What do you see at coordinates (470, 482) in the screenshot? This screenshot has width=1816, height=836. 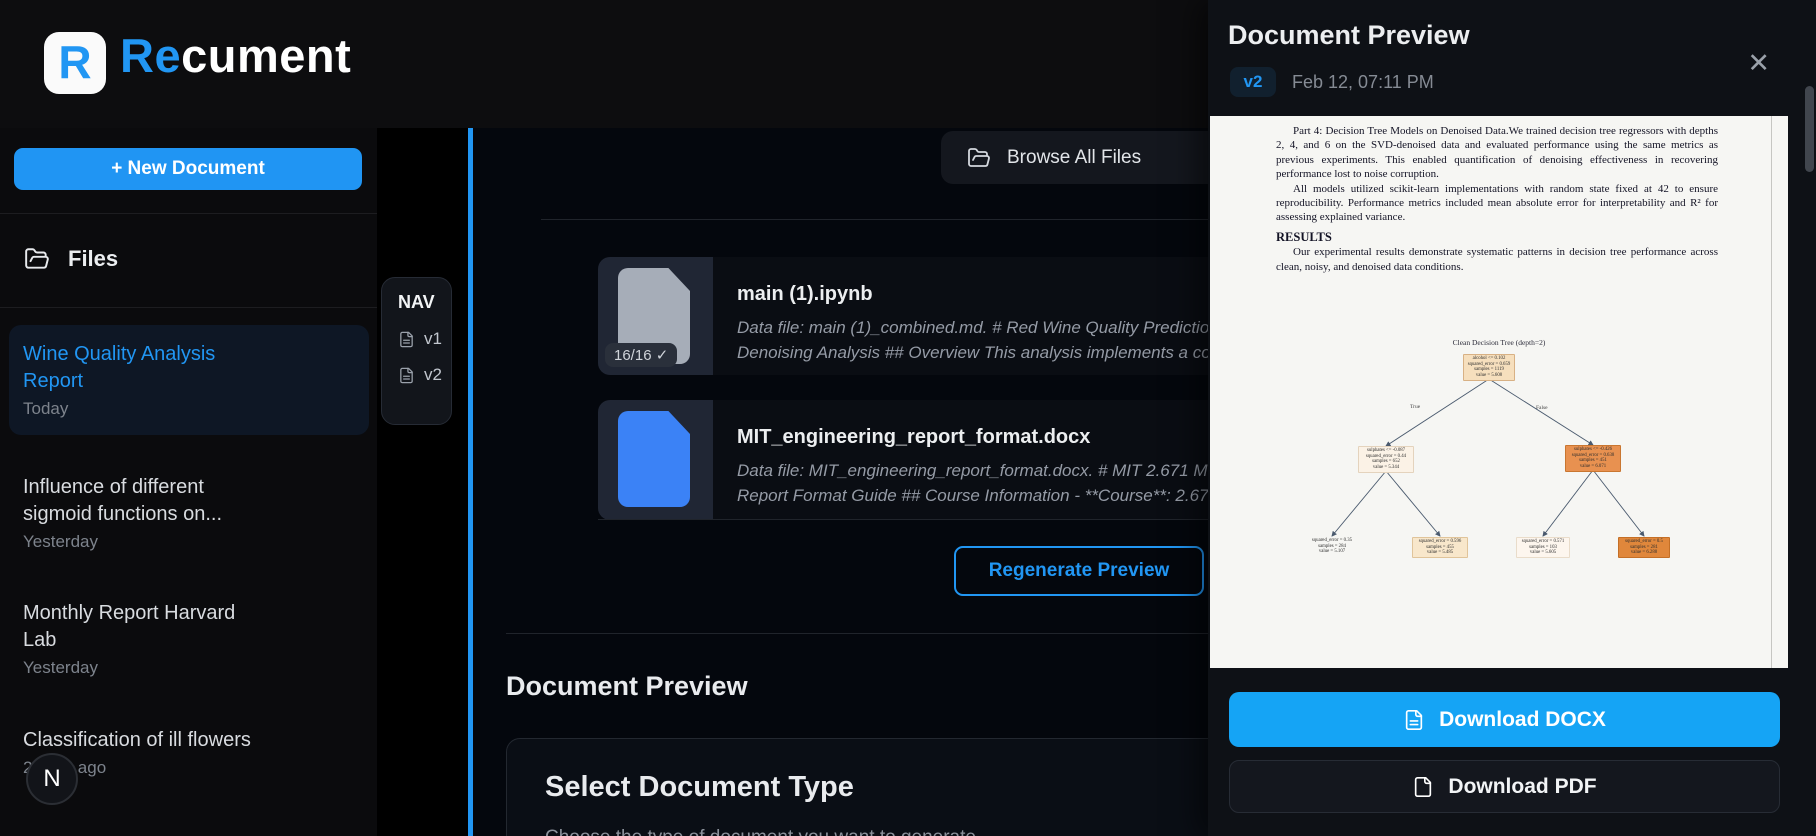 I see `accent-divider-line` at bounding box center [470, 482].